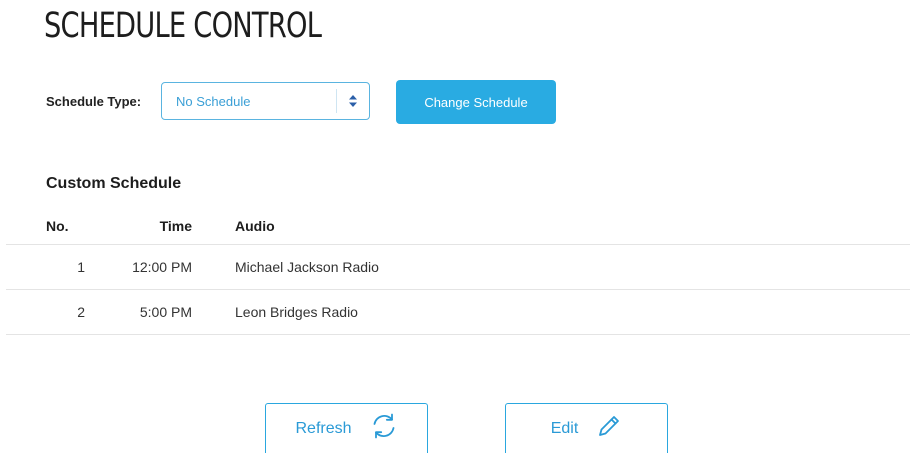  Describe the element at coordinates (458, 312) in the screenshot. I see `table-row: 2 5:00 PM Leon Bridges Radio` at that location.